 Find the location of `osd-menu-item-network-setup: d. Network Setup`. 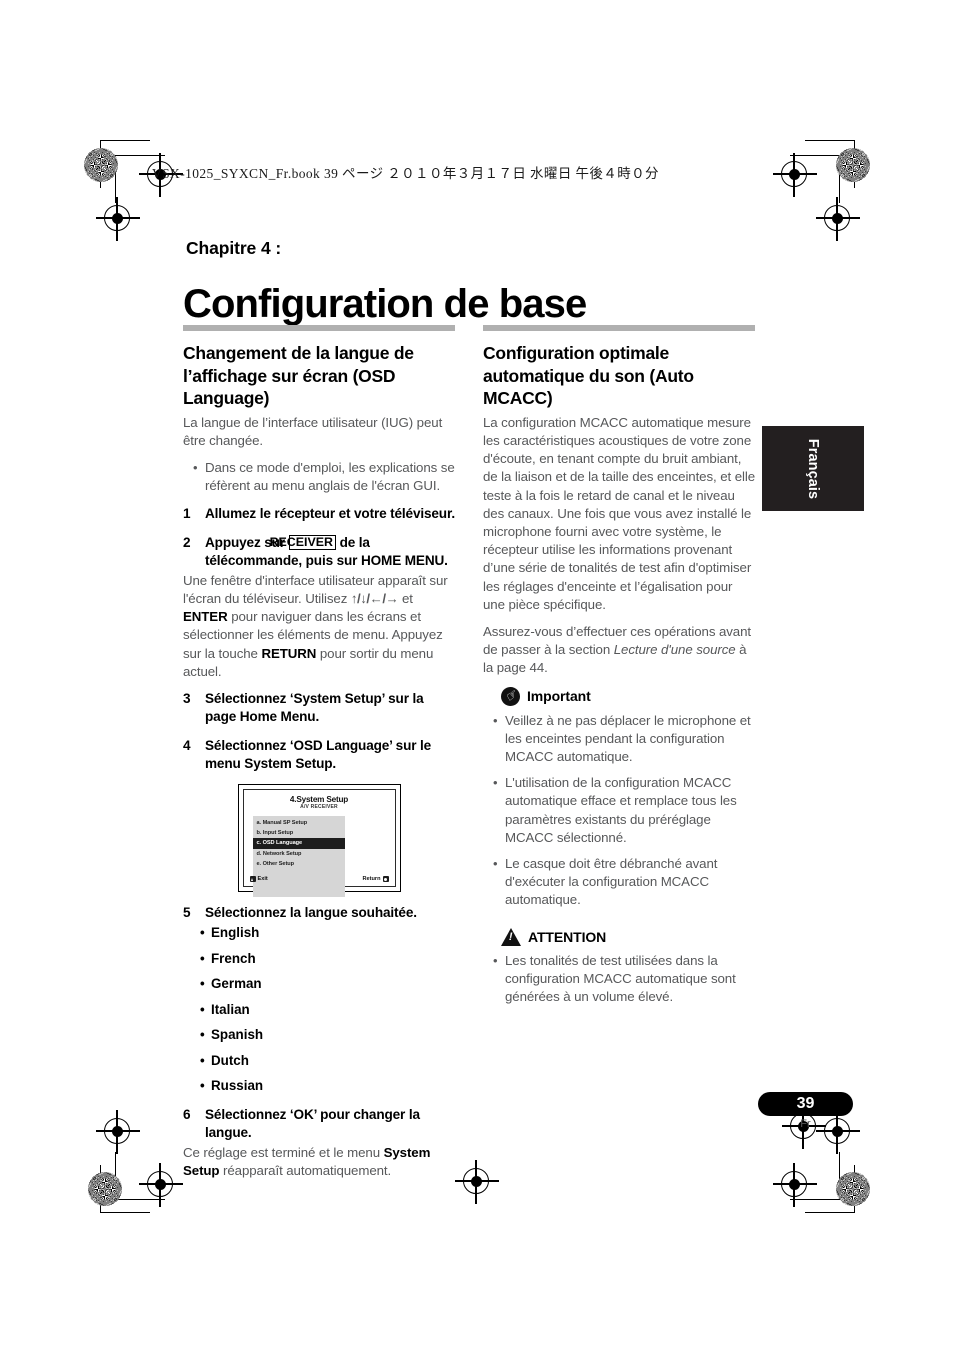

osd-menu-item-network-setup: d. Network Setup is located at coordinates (299, 854).